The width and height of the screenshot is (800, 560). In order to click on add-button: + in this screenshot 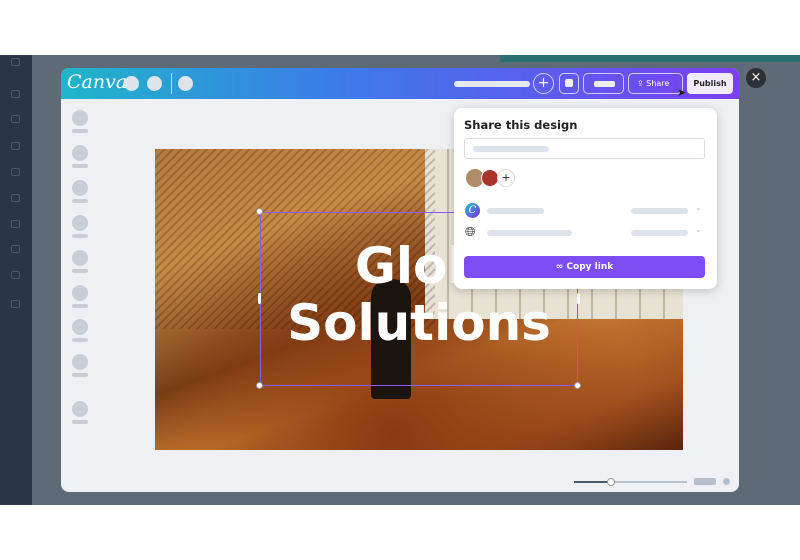, I will do `click(543, 83)`.